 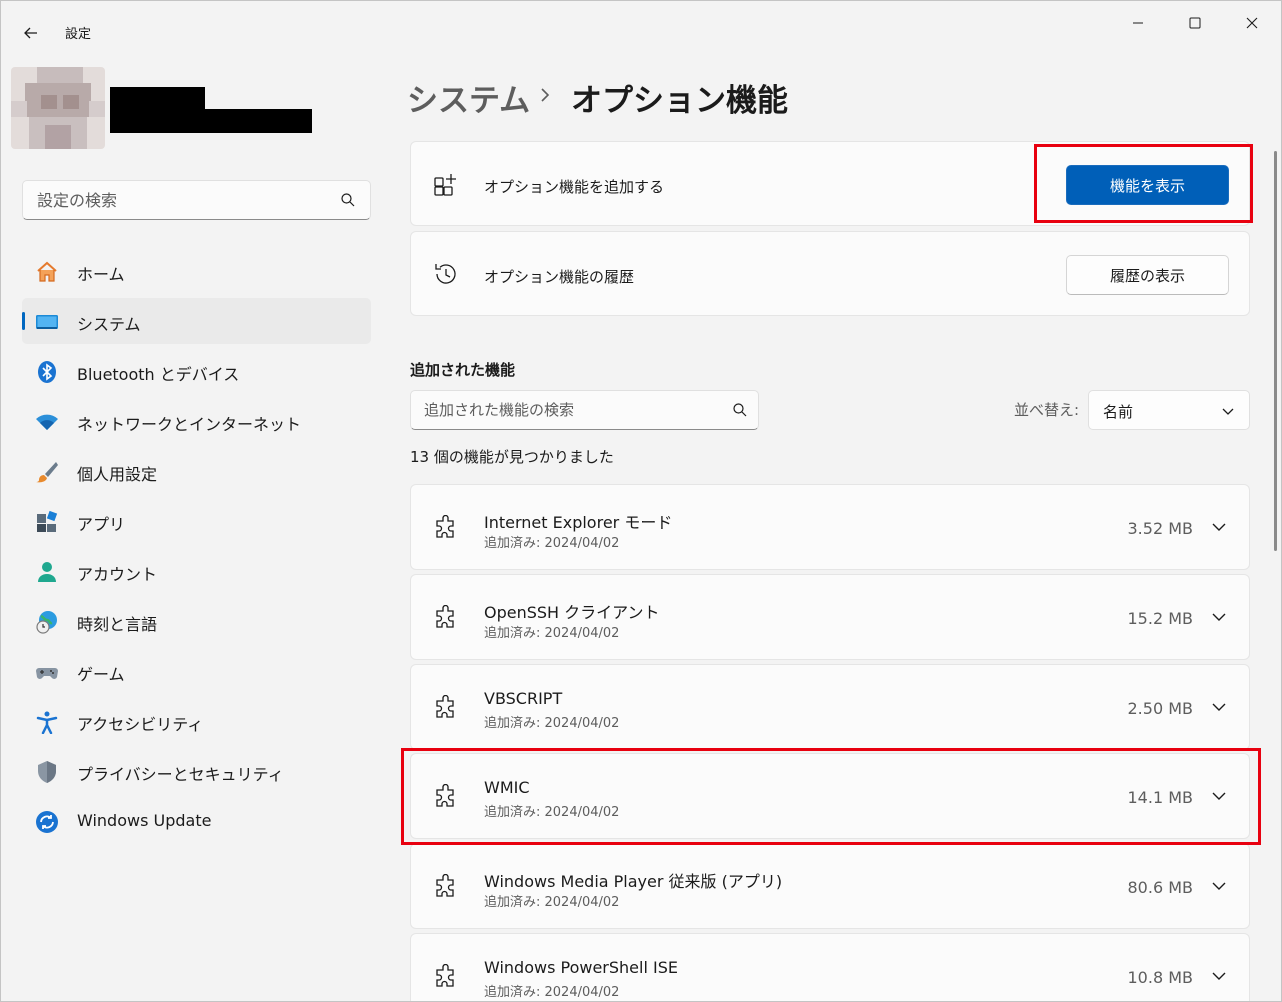 I want to click on sidebar-item-windows-update: Windows Update, so click(x=196, y=821).